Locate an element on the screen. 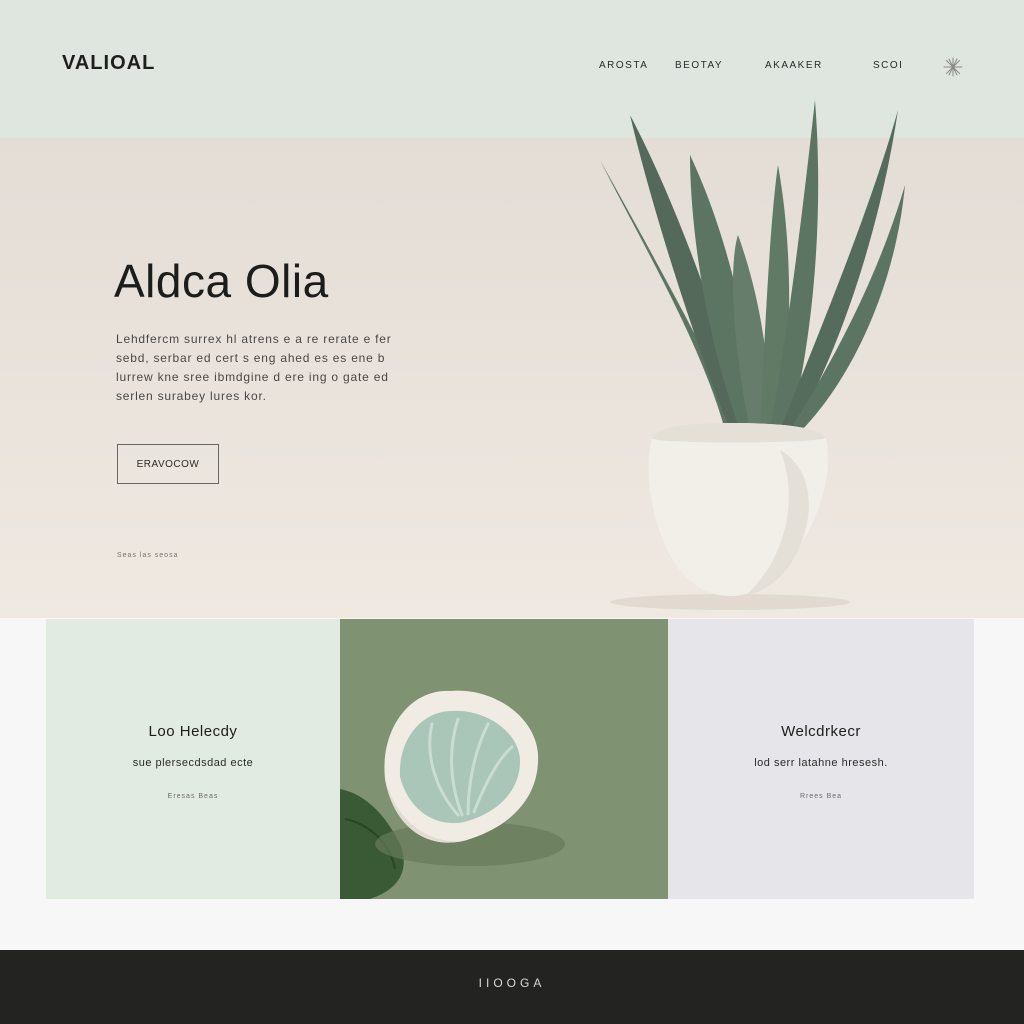 The height and width of the screenshot is (1024, 1024). nav-item-1: AROSTA is located at coordinates (623, 65).